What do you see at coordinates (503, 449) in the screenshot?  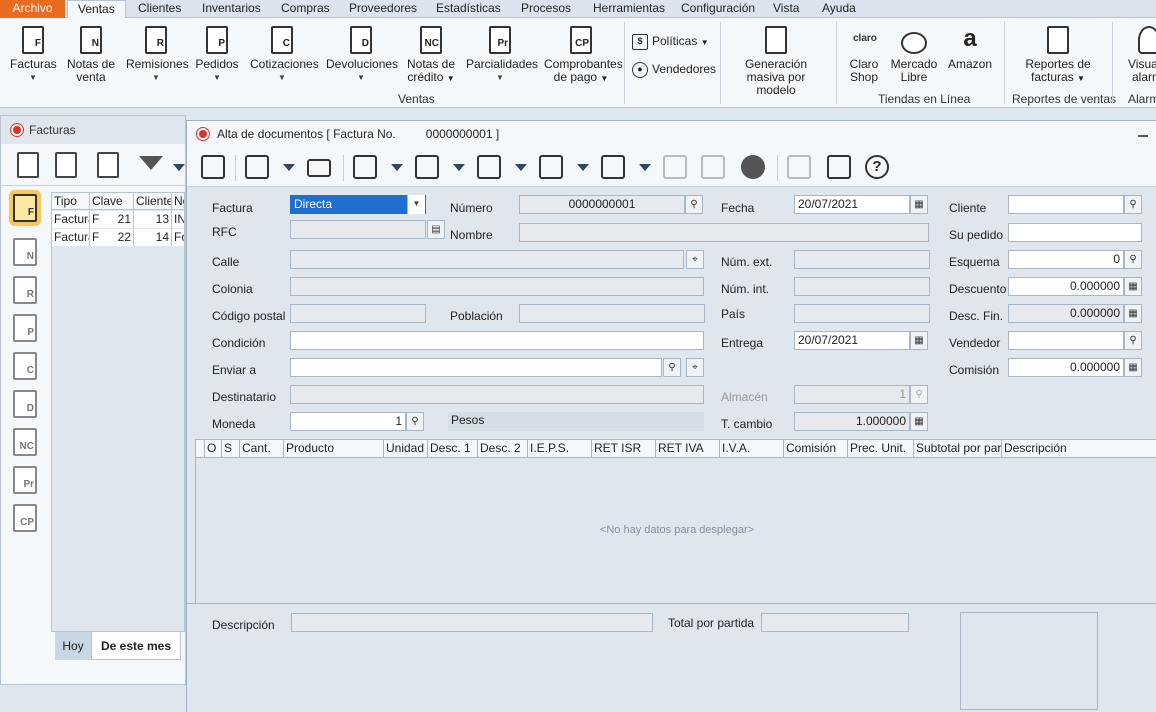 I see `grid-column-header: Desc. 2` at bounding box center [503, 449].